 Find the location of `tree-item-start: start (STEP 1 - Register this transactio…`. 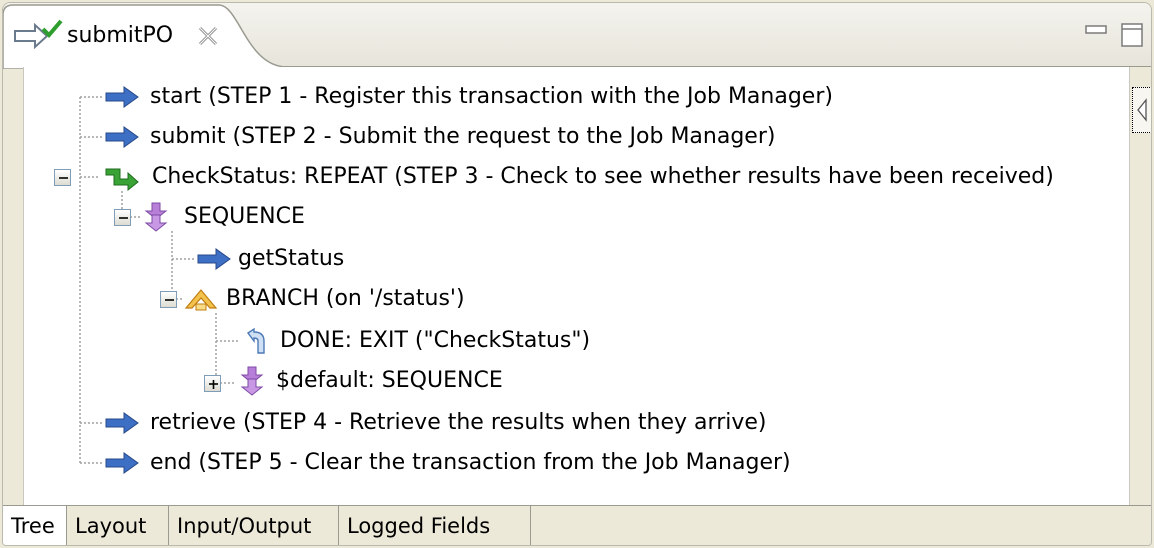

tree-item-start: start (STEP 1 - Register this transactio… is located at coordinates (468, 97).